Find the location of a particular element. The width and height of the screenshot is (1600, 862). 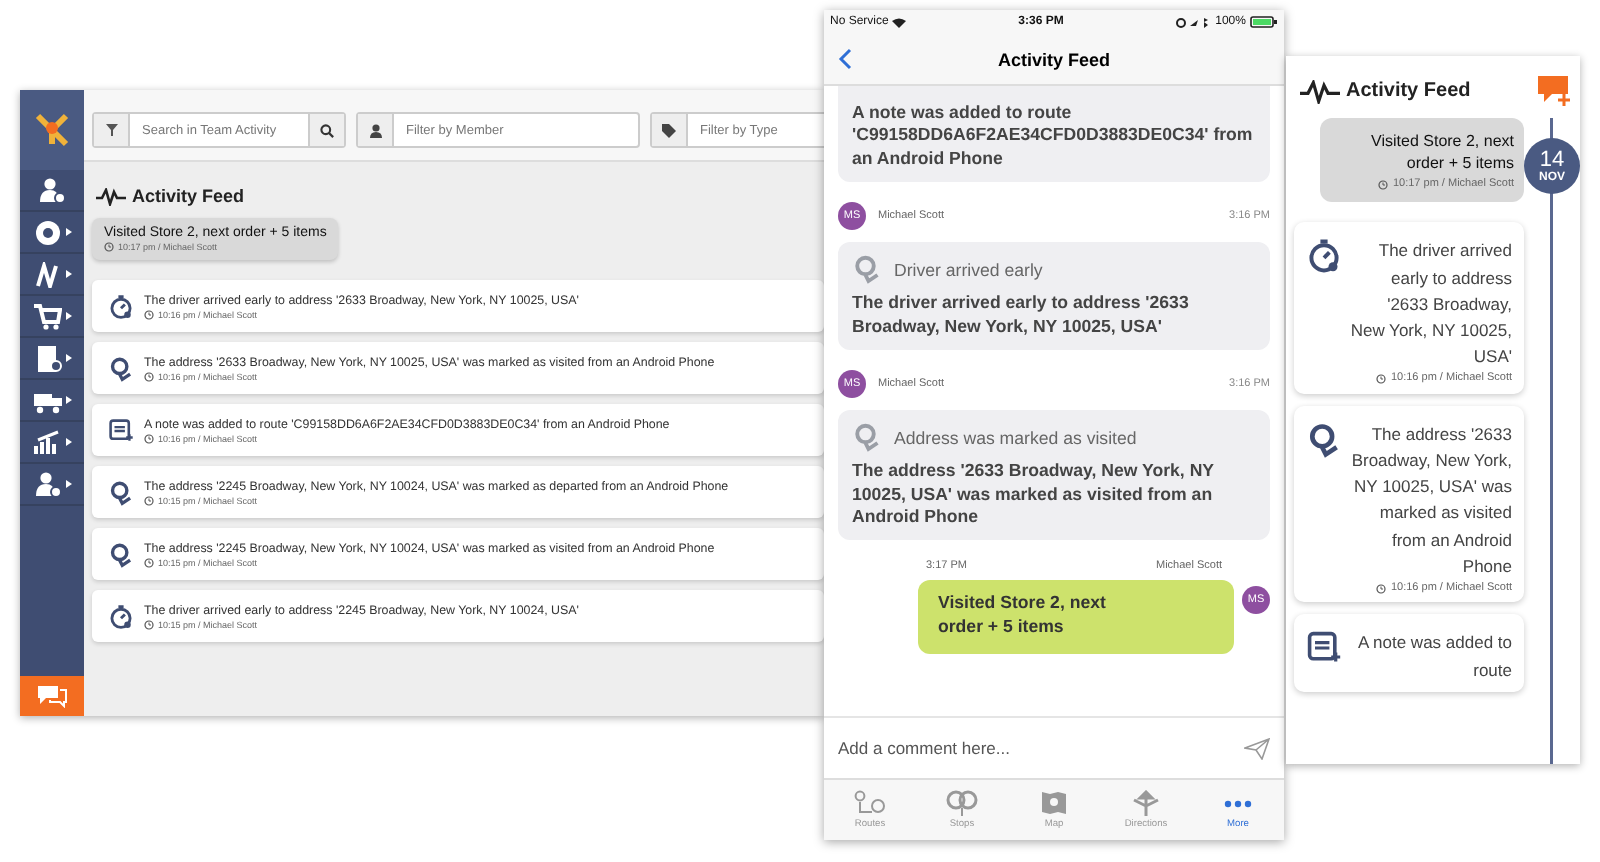

cart-icon is located at coordinates (47, 316).